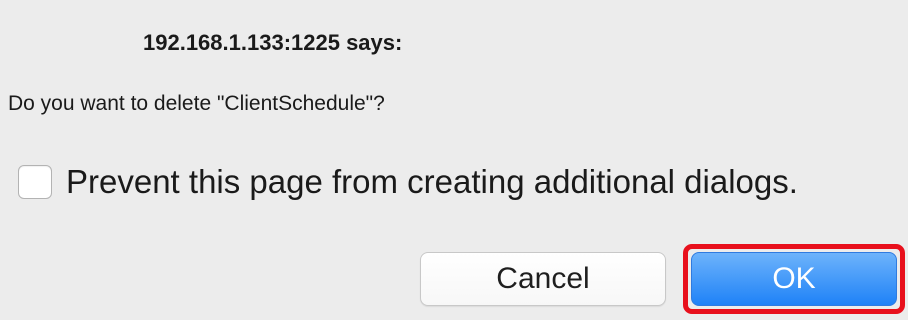 This screenshot has width=908, height=320. Describe the element at coordinates (543, 279) in the screenshot. I see `cancel-button: Cancel` at that location.